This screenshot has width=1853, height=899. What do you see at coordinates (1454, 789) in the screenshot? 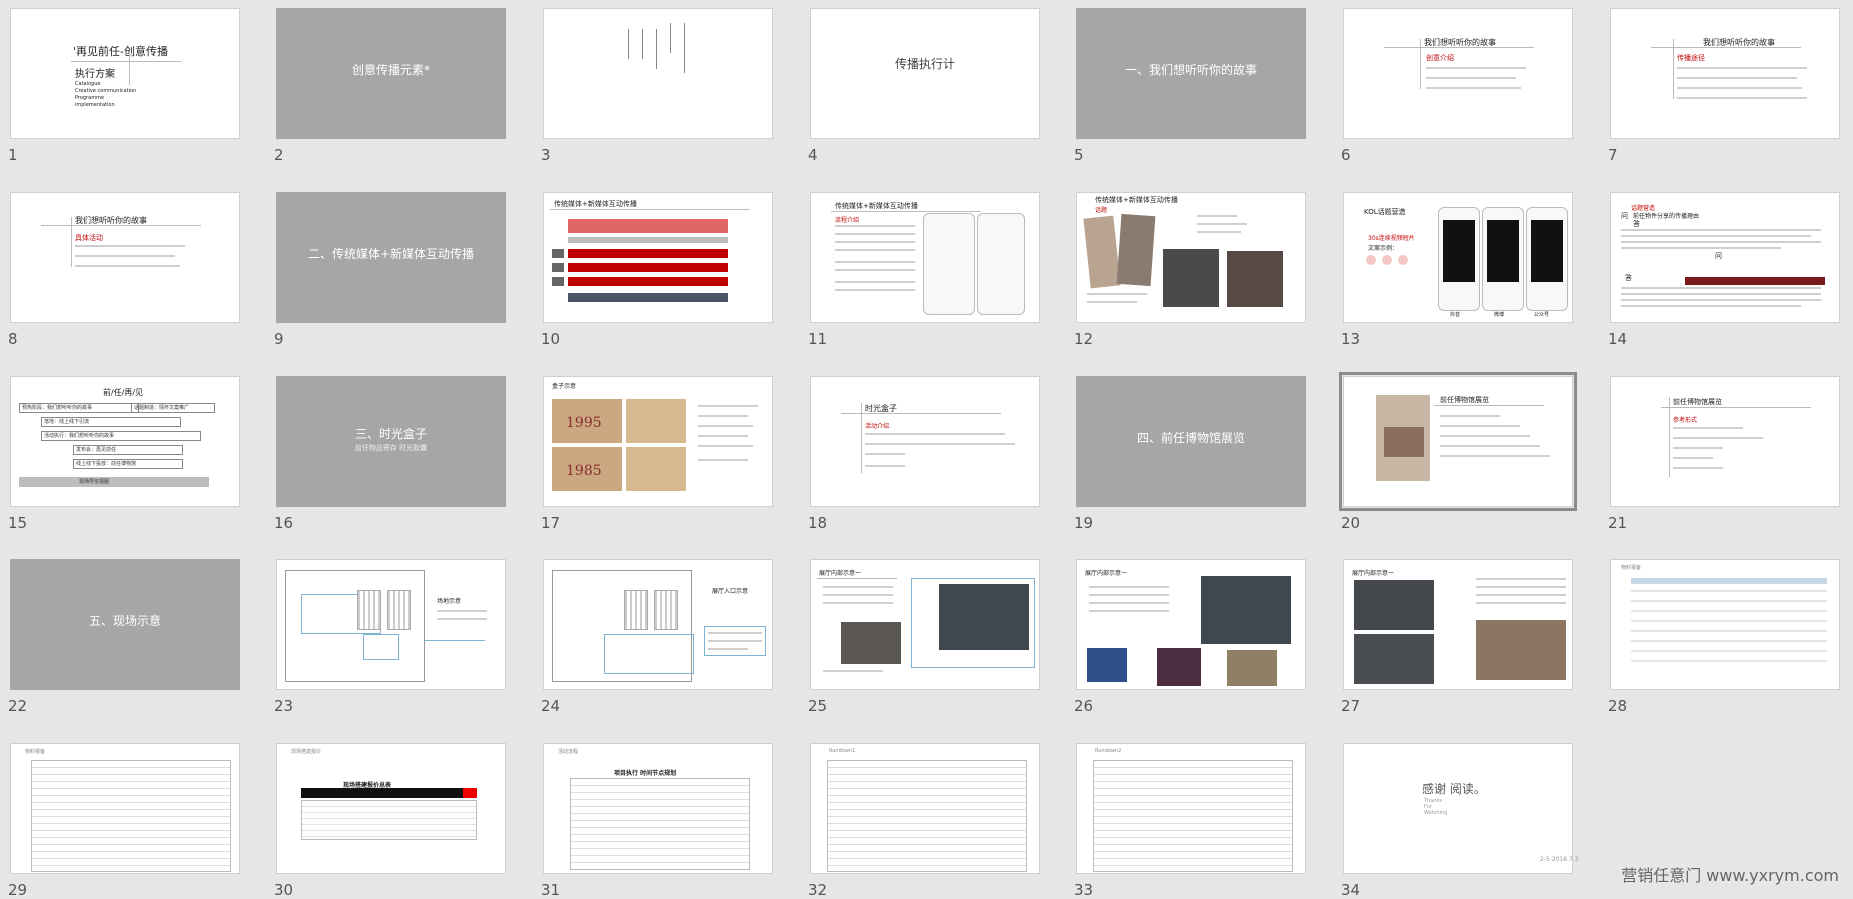
I see `slide-title: 感谢 阅读。` at bounding box center [1454, 789].